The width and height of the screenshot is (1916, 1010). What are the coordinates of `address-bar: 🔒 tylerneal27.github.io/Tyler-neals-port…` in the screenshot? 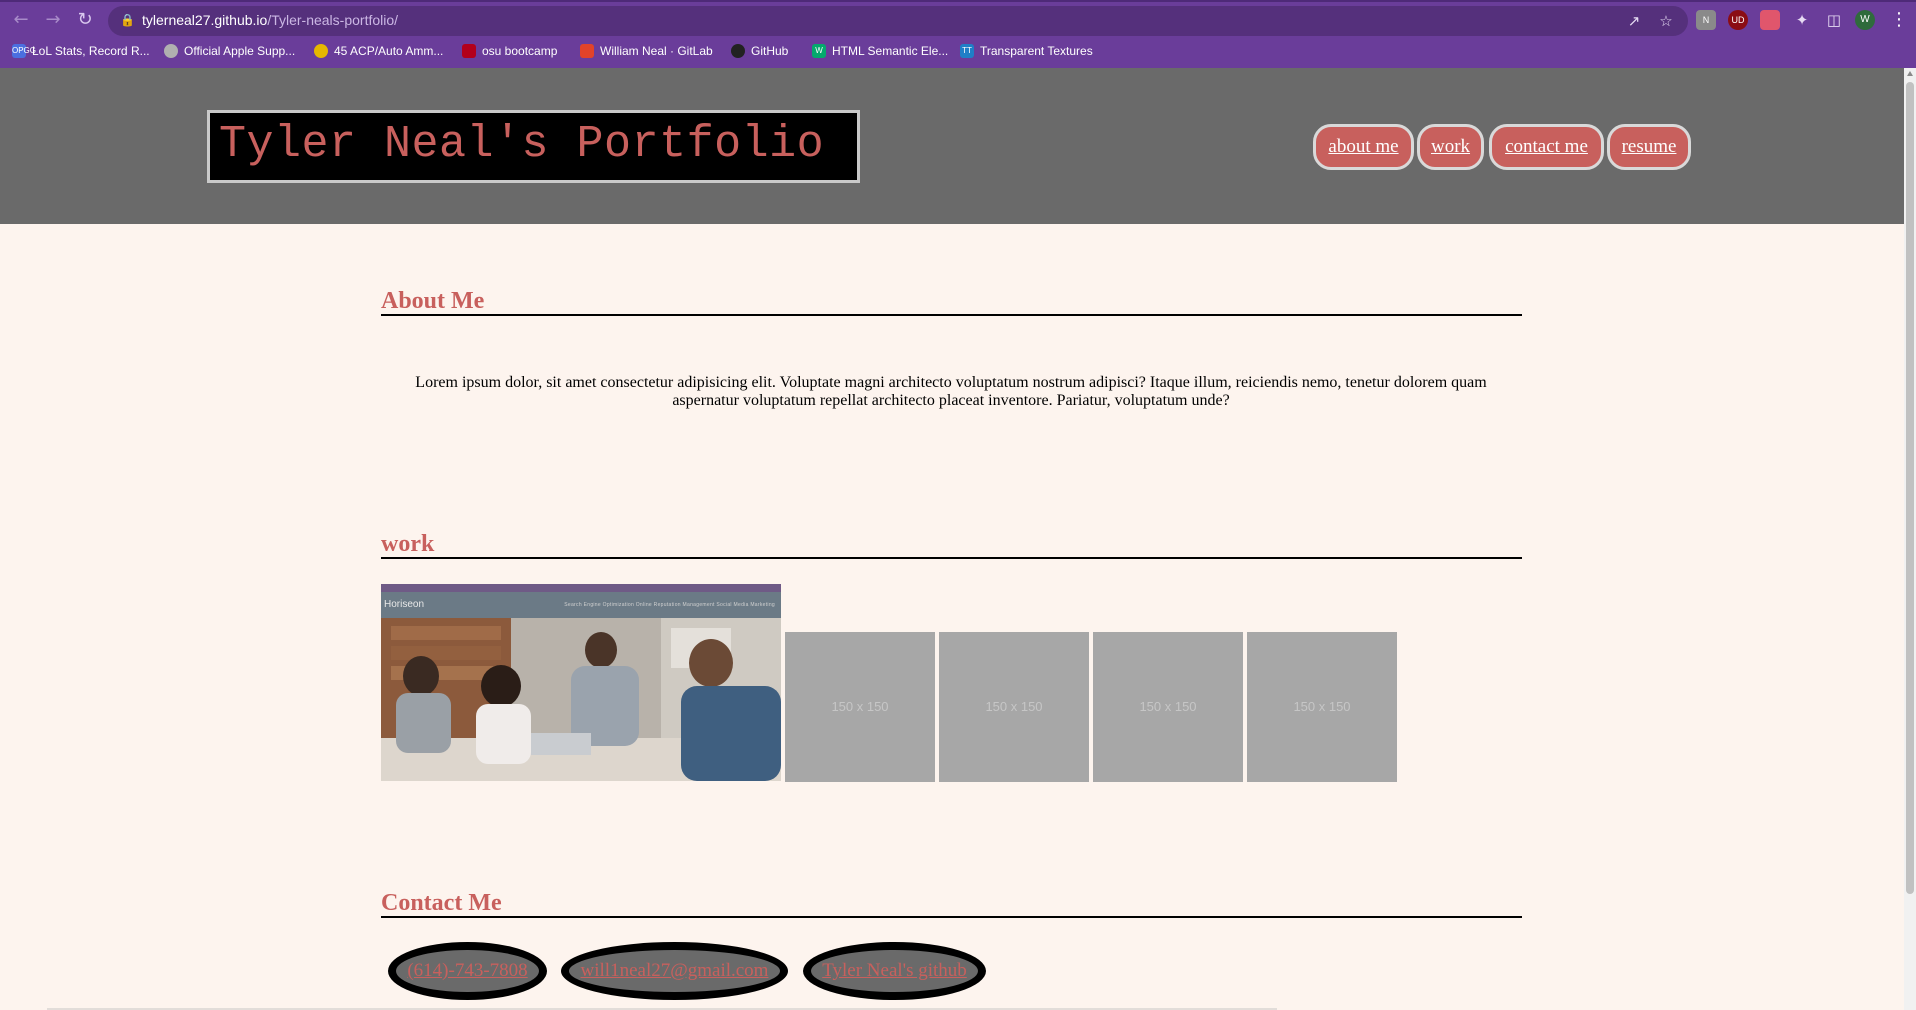 It's located at (898, 21).